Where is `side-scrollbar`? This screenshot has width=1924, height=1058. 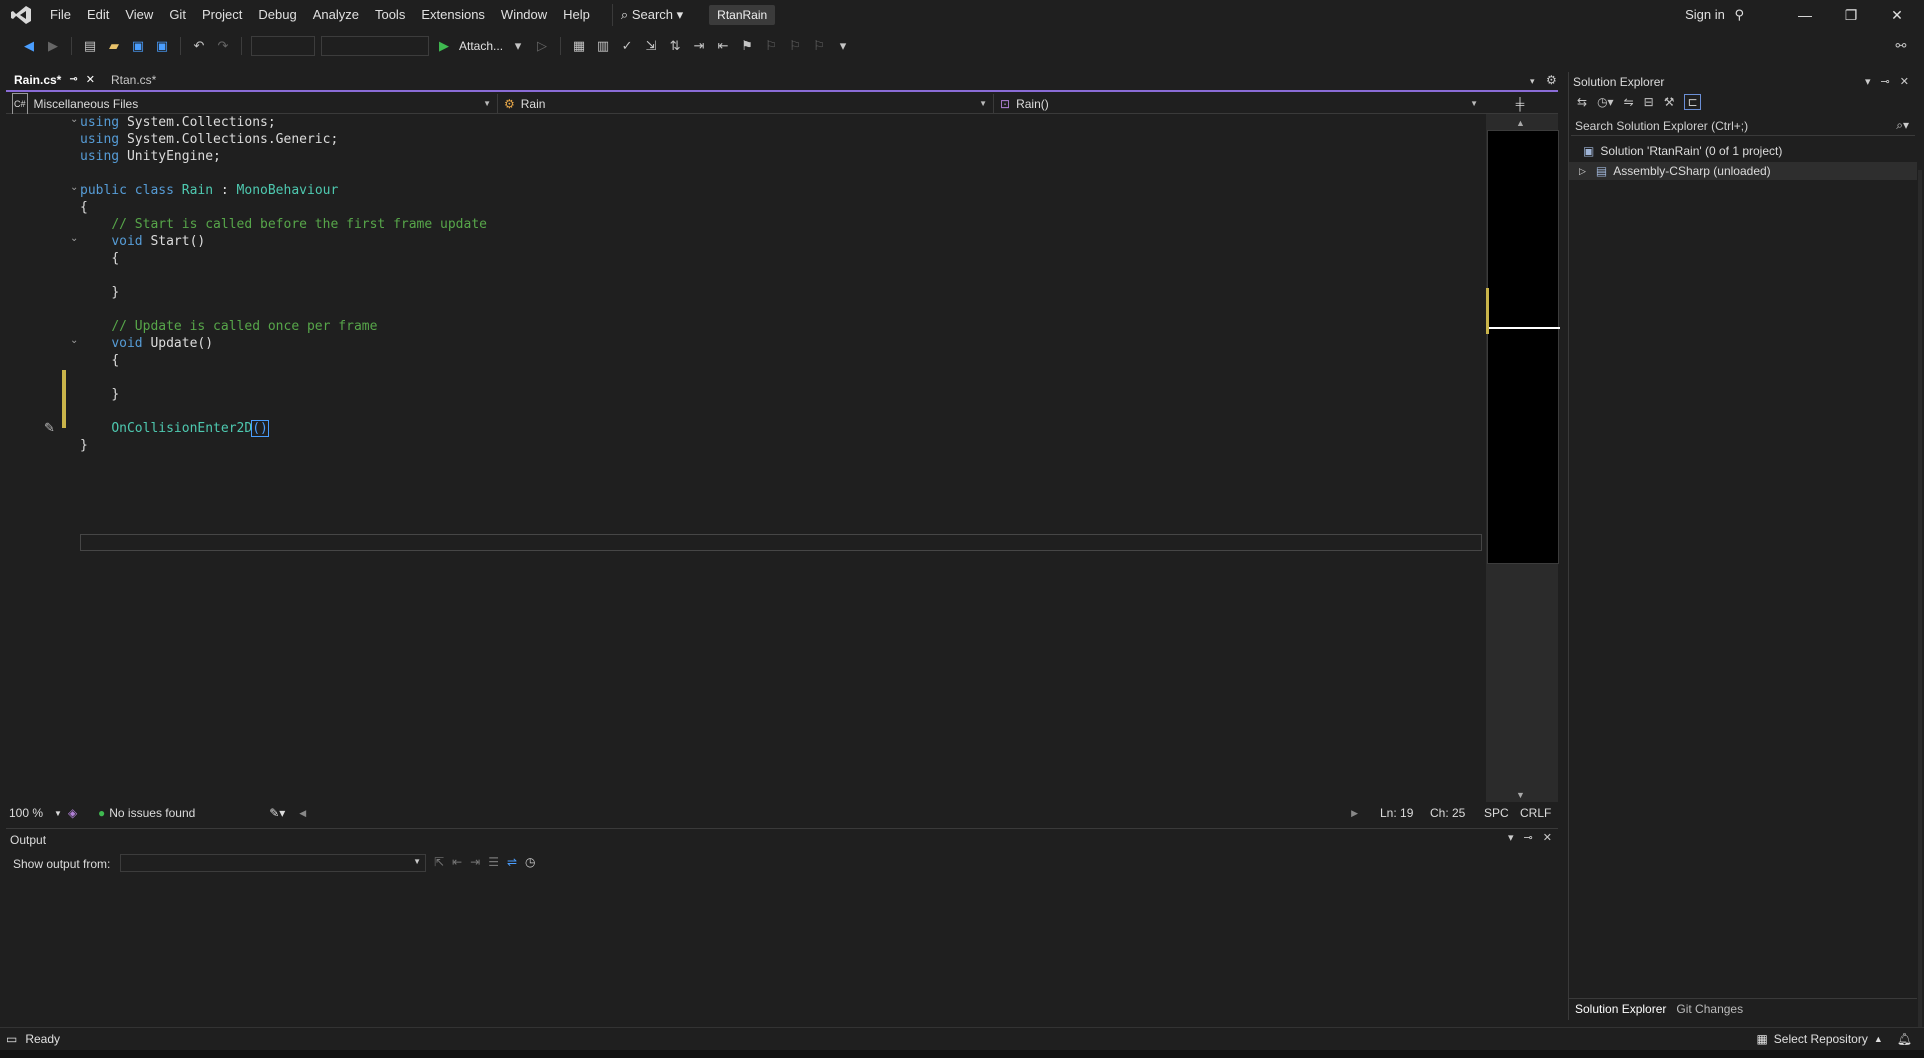
side-scrollbar is located at coordinates (1920, 600).